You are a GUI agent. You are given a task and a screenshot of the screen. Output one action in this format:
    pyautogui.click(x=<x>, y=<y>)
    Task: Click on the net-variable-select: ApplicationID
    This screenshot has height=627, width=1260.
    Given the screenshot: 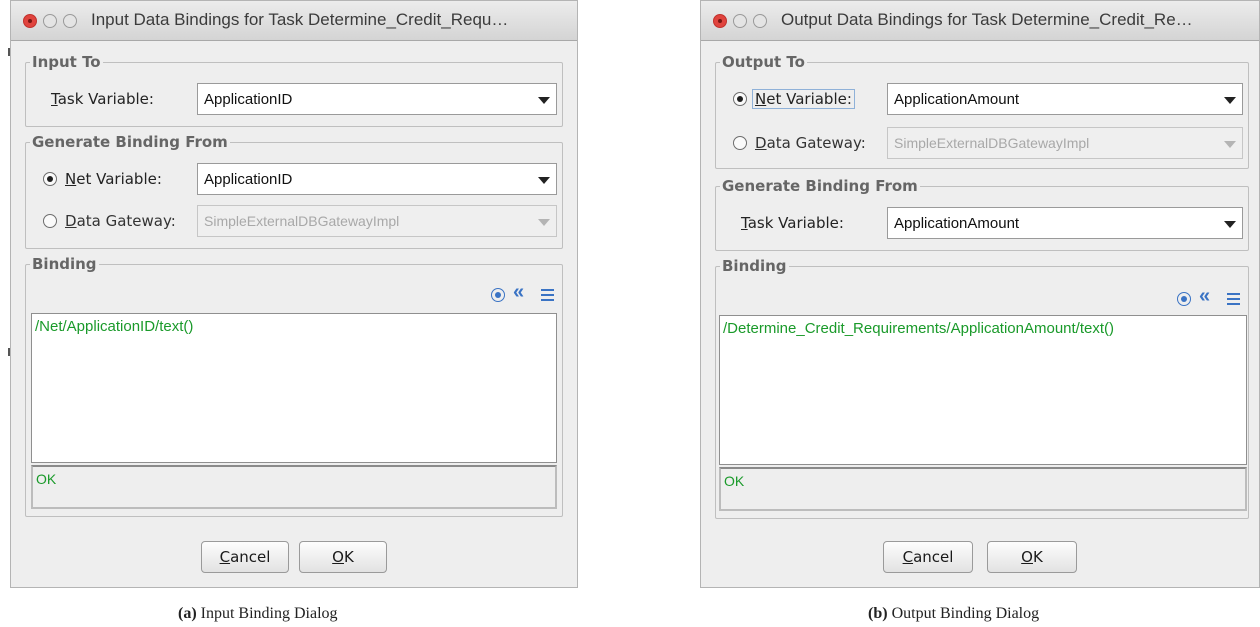 What is the action you would take?
    pyautogui.click(x=377, y=179)
    